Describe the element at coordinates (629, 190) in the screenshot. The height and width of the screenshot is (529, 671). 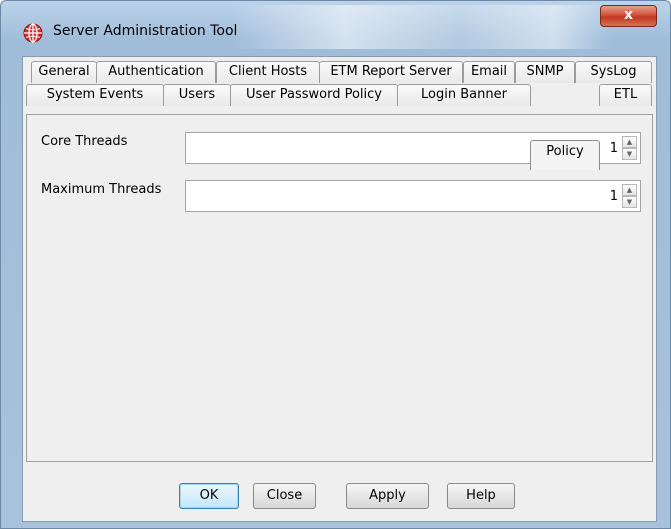
I see `max-threads-increment-icon: ▲` at that location.